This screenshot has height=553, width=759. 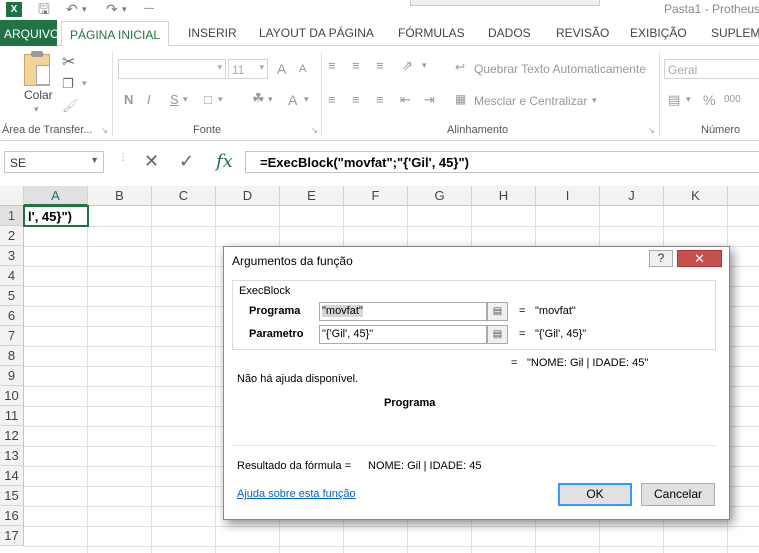 What do you see at coordinates (12, 416) in the screenshot?
I see `row-header: 11` at bounding box center [12, 416].